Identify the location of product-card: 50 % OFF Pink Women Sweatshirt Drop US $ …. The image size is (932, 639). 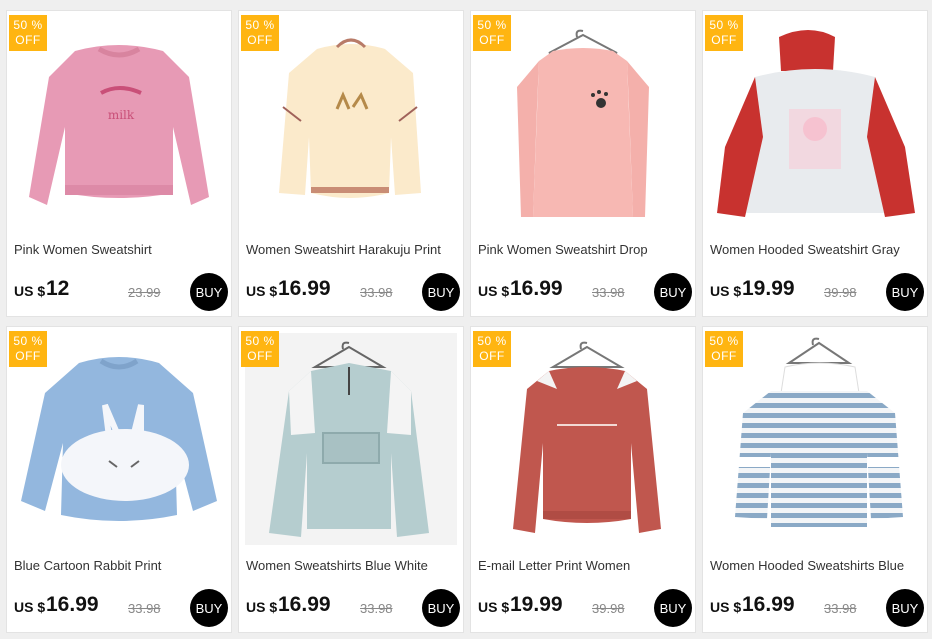
(583, 163).